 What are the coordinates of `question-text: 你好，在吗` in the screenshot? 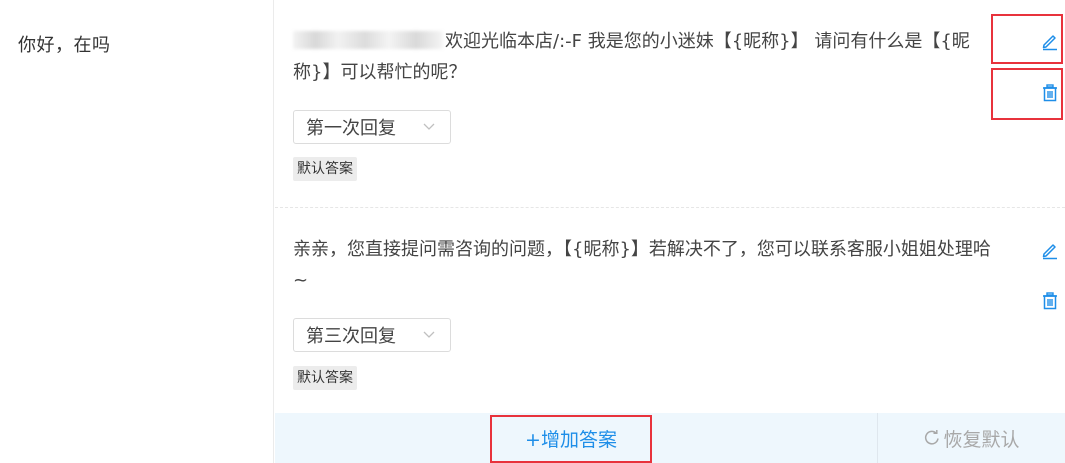 It's located at (64, 45).